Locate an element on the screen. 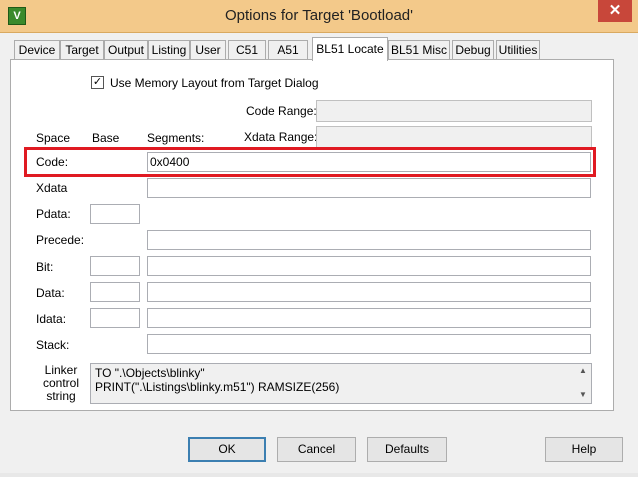 The height and width of the screenshot is (477, 638). xdata-range-label: Xdata Range: is located at coordinates (281, 137).